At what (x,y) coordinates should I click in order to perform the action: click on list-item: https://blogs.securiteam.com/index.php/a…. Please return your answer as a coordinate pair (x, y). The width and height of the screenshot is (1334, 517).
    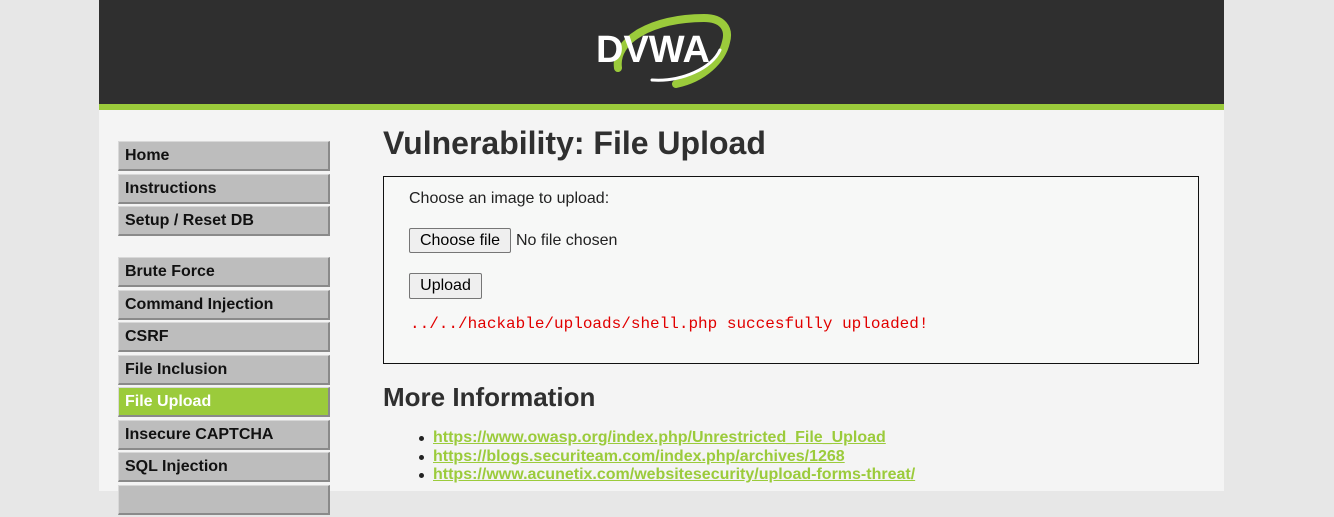
    Looking at the image, I should click on (666, 457).